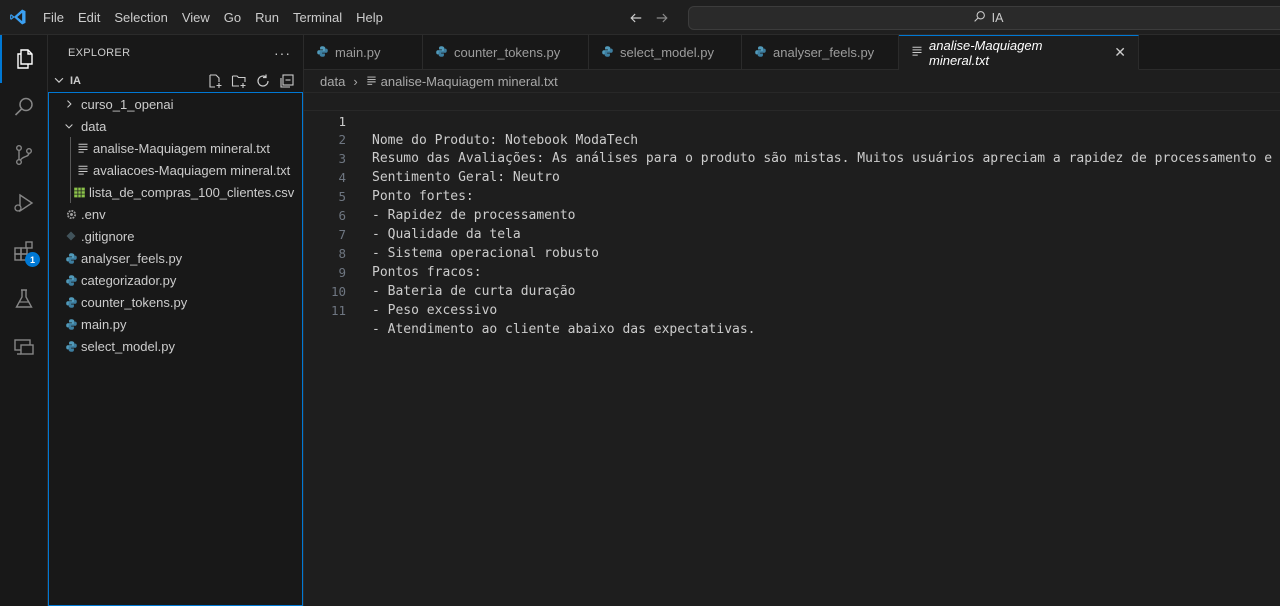 The width and height of the screenshot is (1280, 606). I want to click on workspace-folder-header: IA, so click(175, 81).